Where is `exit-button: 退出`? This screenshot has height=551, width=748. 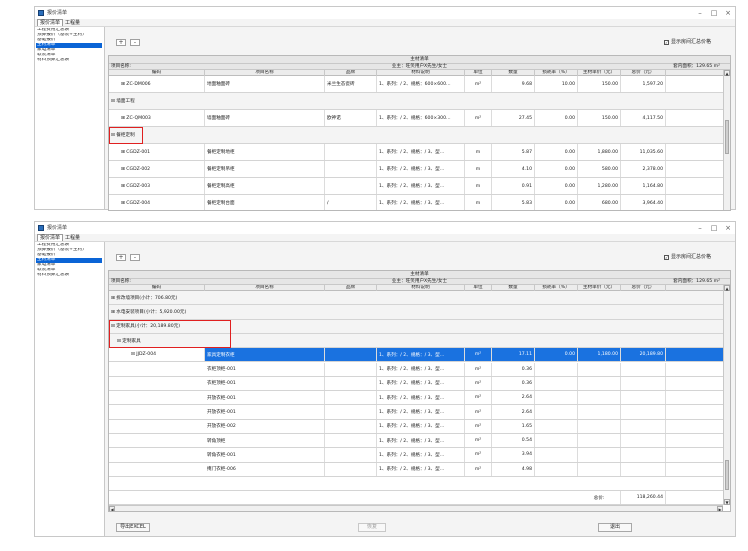
exit-button: 退出 is located at coordinates (615, 527).